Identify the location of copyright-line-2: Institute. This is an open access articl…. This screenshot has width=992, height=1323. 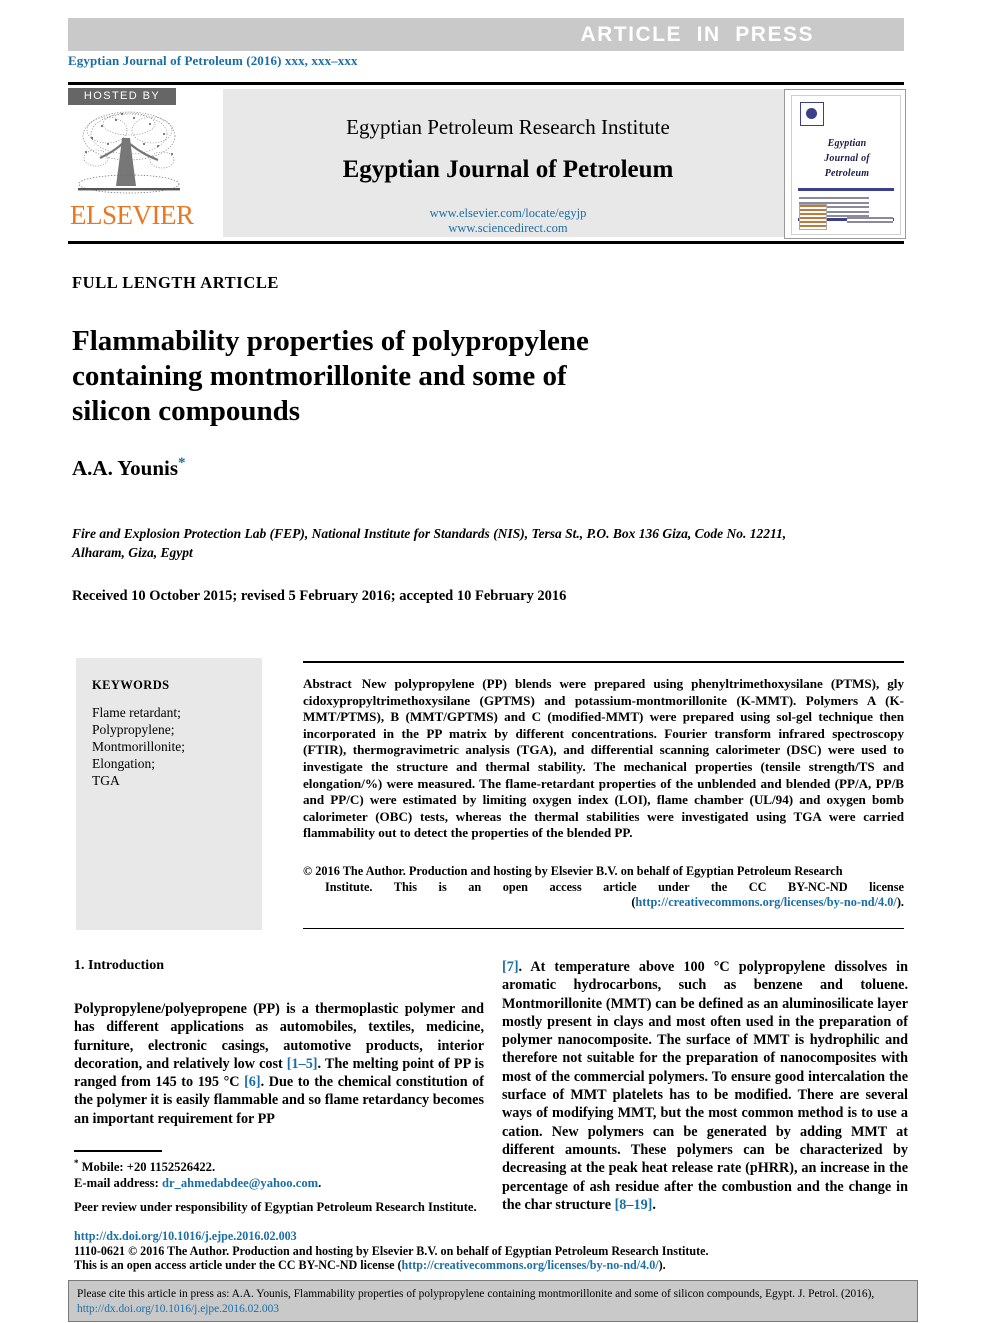
(603, 895).